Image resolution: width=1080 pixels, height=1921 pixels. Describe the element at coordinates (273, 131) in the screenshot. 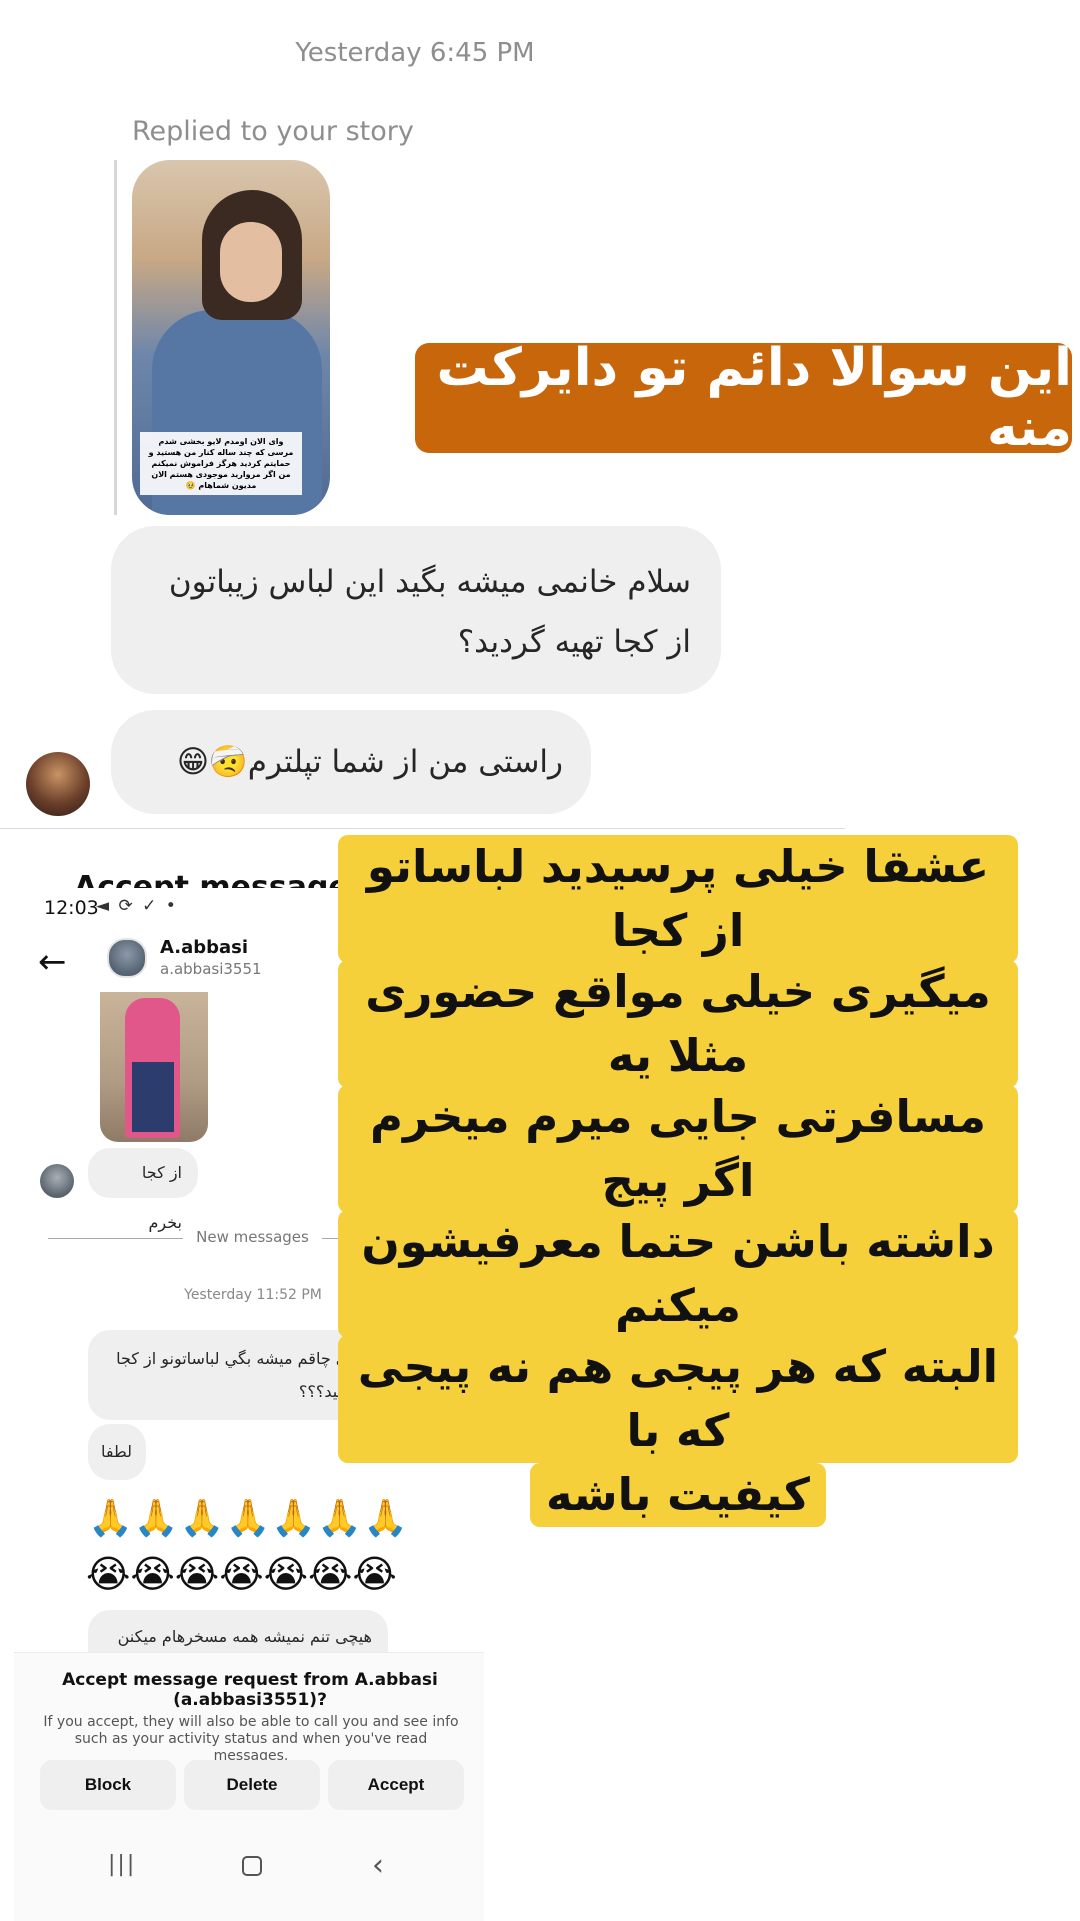

I see `replied-to-story-label: Replied to your story` at that location.